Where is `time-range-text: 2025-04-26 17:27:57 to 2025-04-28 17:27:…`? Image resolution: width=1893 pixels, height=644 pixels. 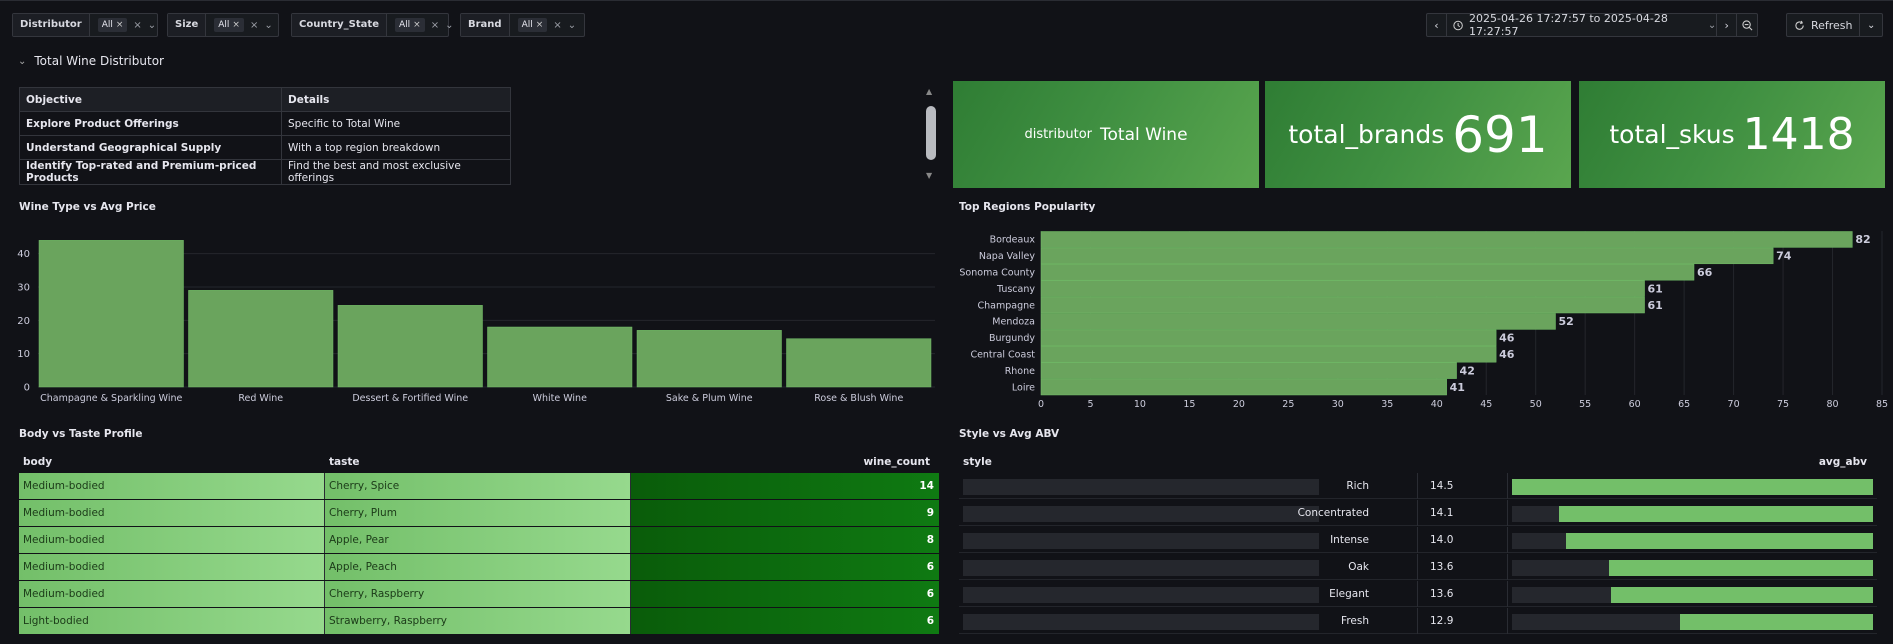
time-range-text: 2025-04-26 17:27:57 to 2025-04-28 17:27:… is located at coordinates (1568, 25).